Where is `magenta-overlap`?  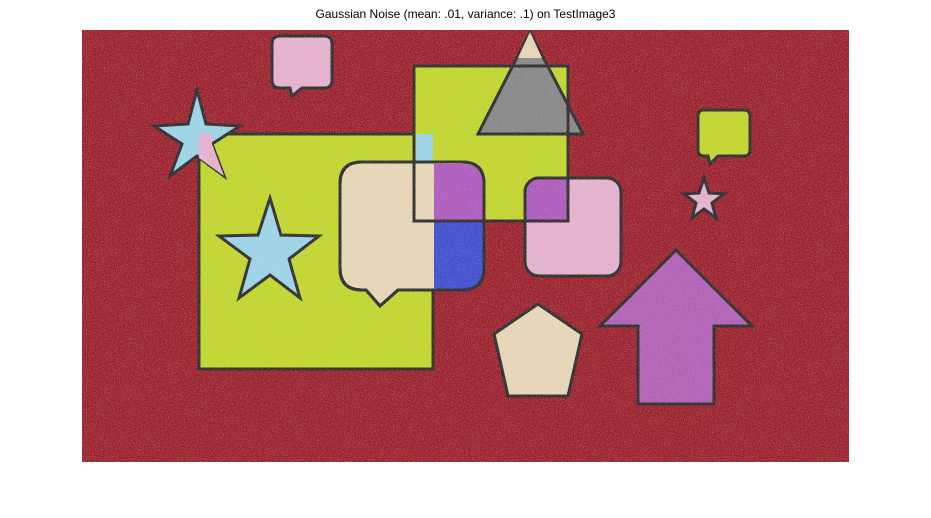 magenta-overlap is located at coordinates (459, 193).